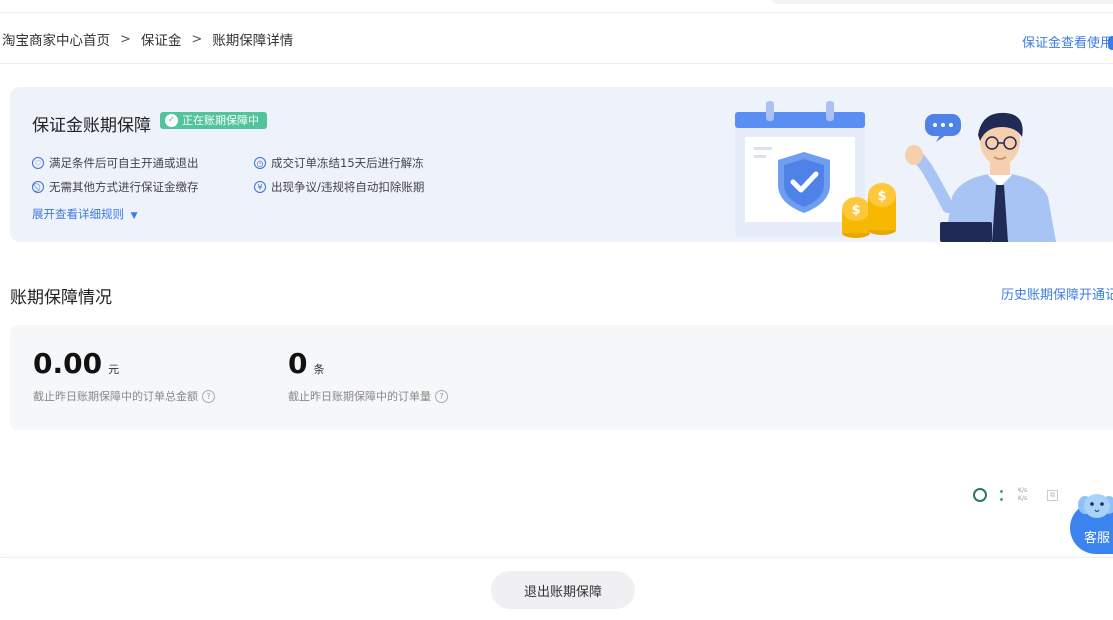 The image size is (1113, 620). What do you see at coordinates (38, 187) in the screenshot?
I see `no-entry-icon: ⃠` at bounding box center [38, 187].